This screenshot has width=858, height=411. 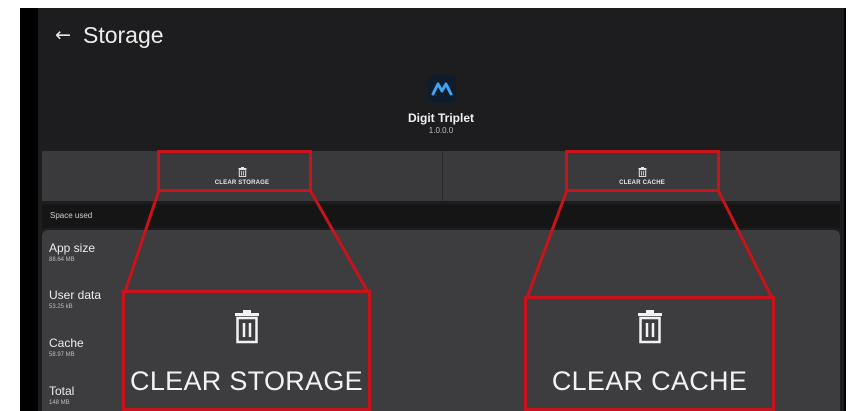 I want to click on app-logo-icon, so click(x=442, y=89).